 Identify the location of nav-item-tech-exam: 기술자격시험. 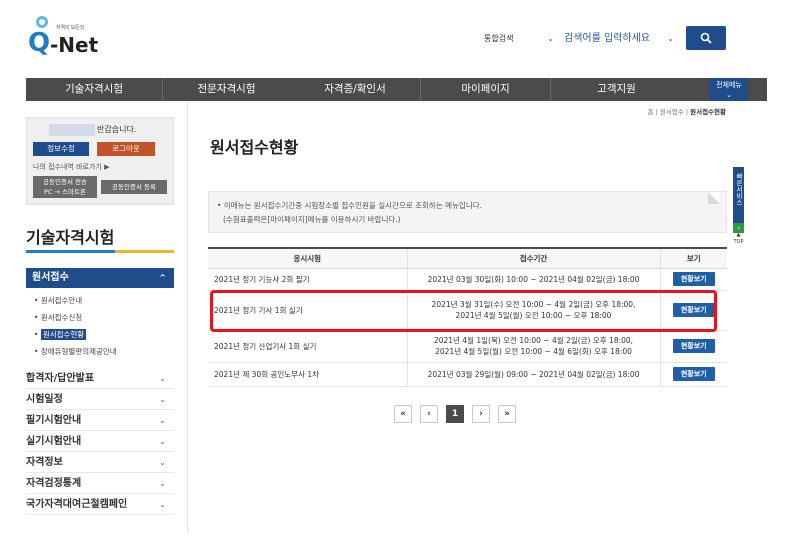
(94, 89).